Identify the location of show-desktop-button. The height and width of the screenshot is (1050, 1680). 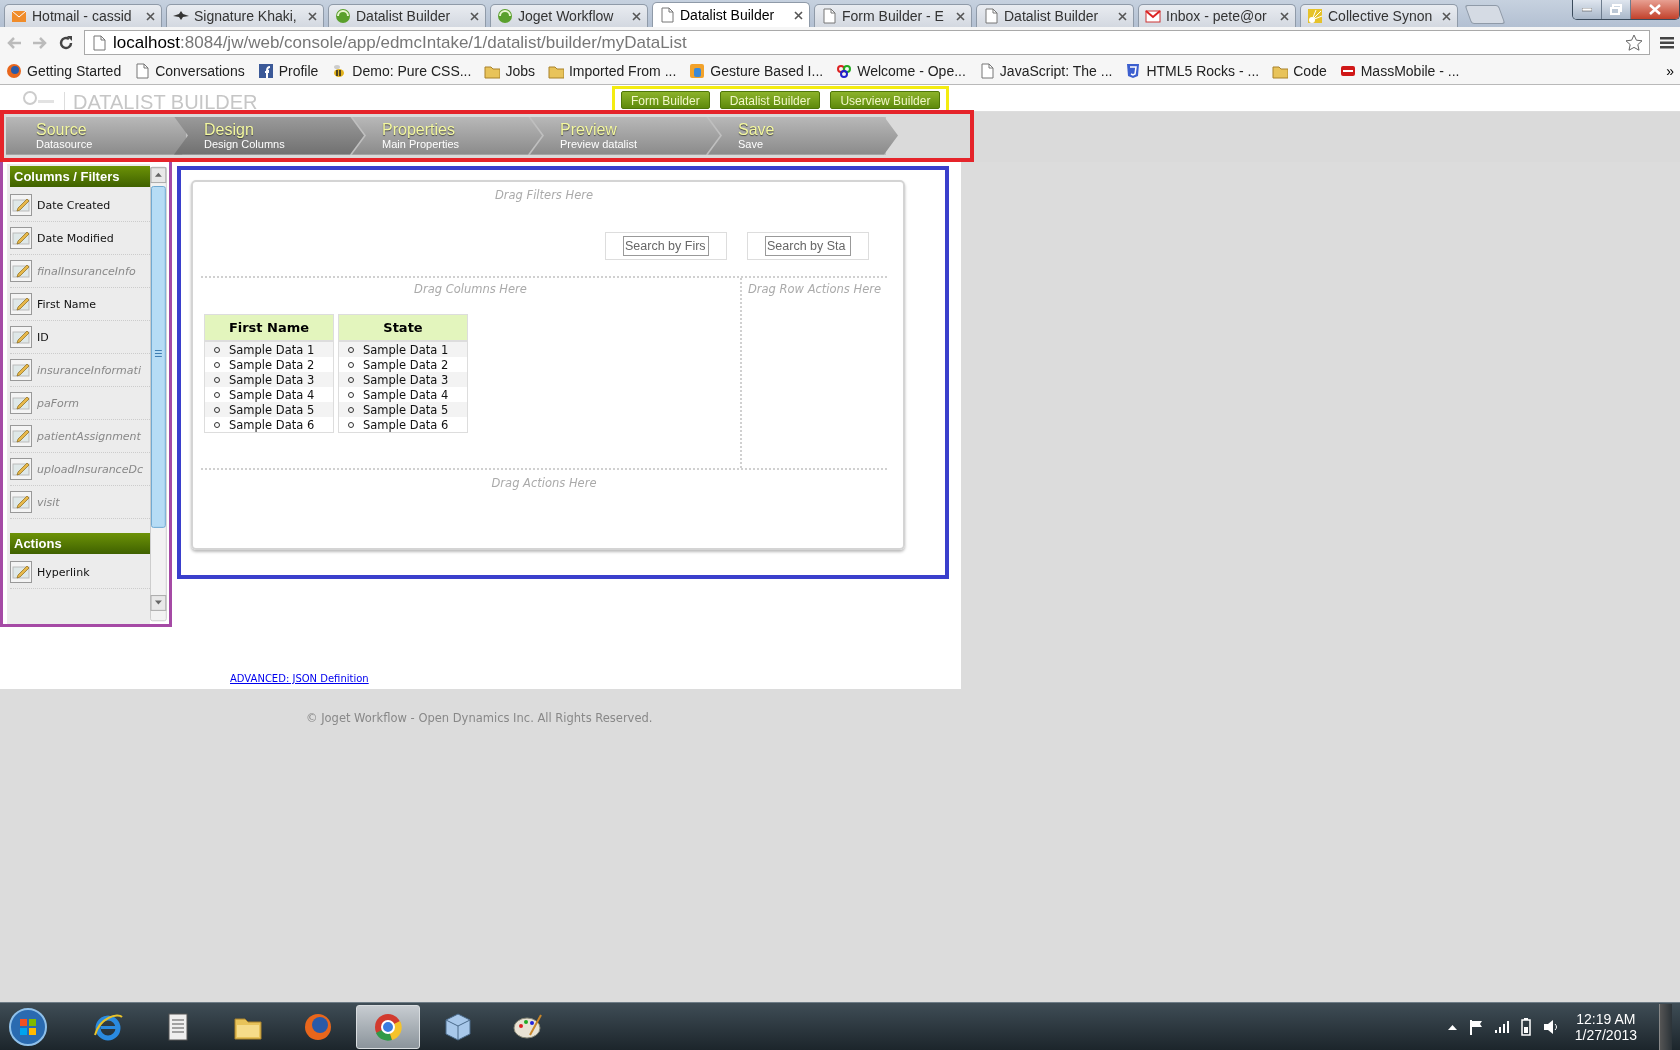
(1665, 1026).